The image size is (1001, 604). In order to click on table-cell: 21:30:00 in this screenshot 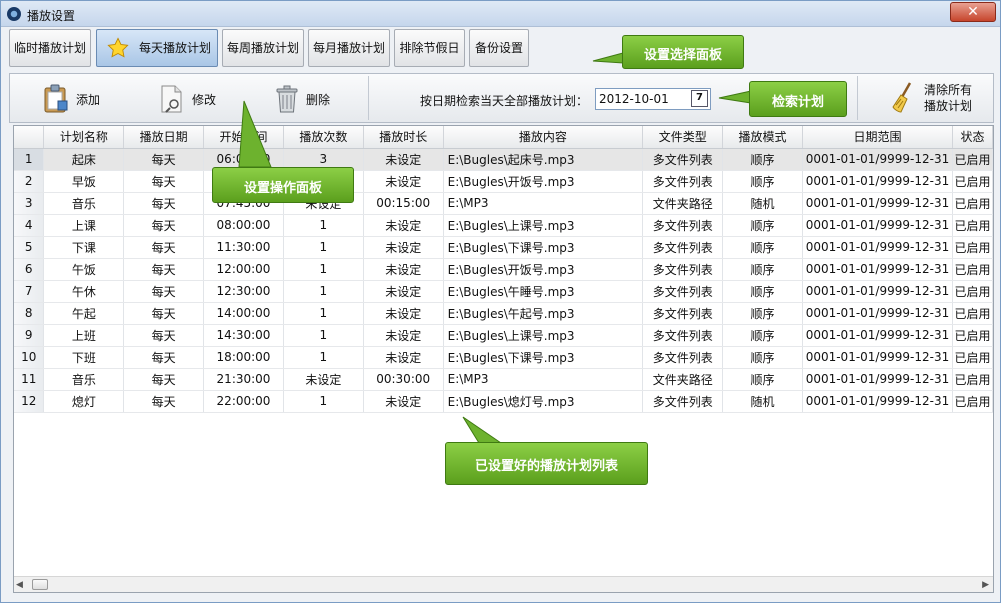, I will do `click(243, 379)`.